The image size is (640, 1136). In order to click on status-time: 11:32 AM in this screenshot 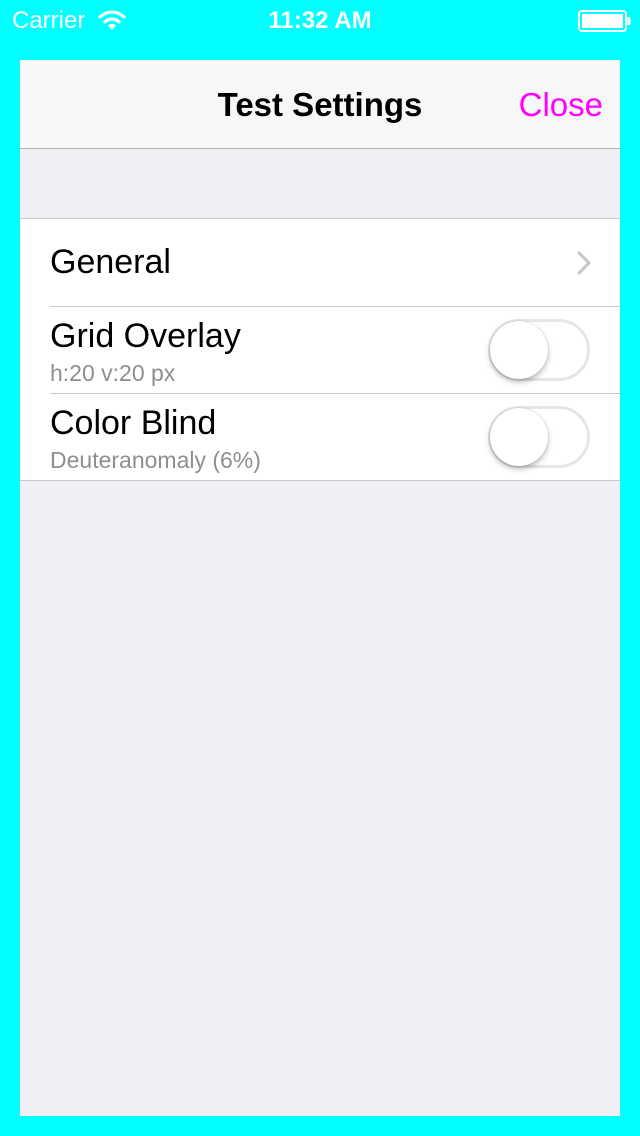, I will do `click(320, 20)`.